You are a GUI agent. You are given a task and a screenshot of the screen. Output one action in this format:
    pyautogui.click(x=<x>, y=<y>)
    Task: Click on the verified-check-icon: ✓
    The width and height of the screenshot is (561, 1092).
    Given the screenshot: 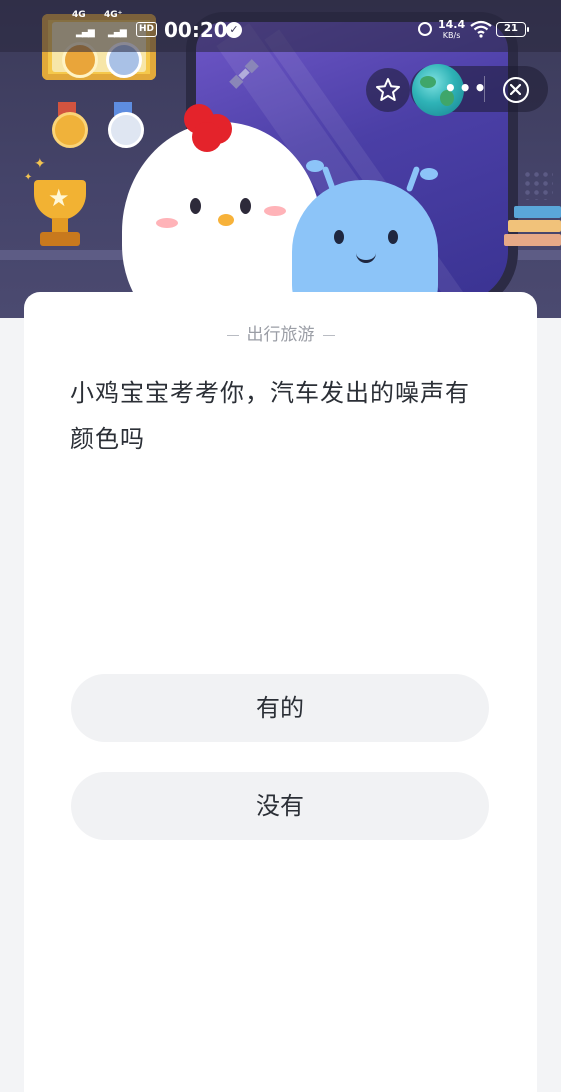 What is the action you would take?
    pyautogui.click(x=234, y=30)
    